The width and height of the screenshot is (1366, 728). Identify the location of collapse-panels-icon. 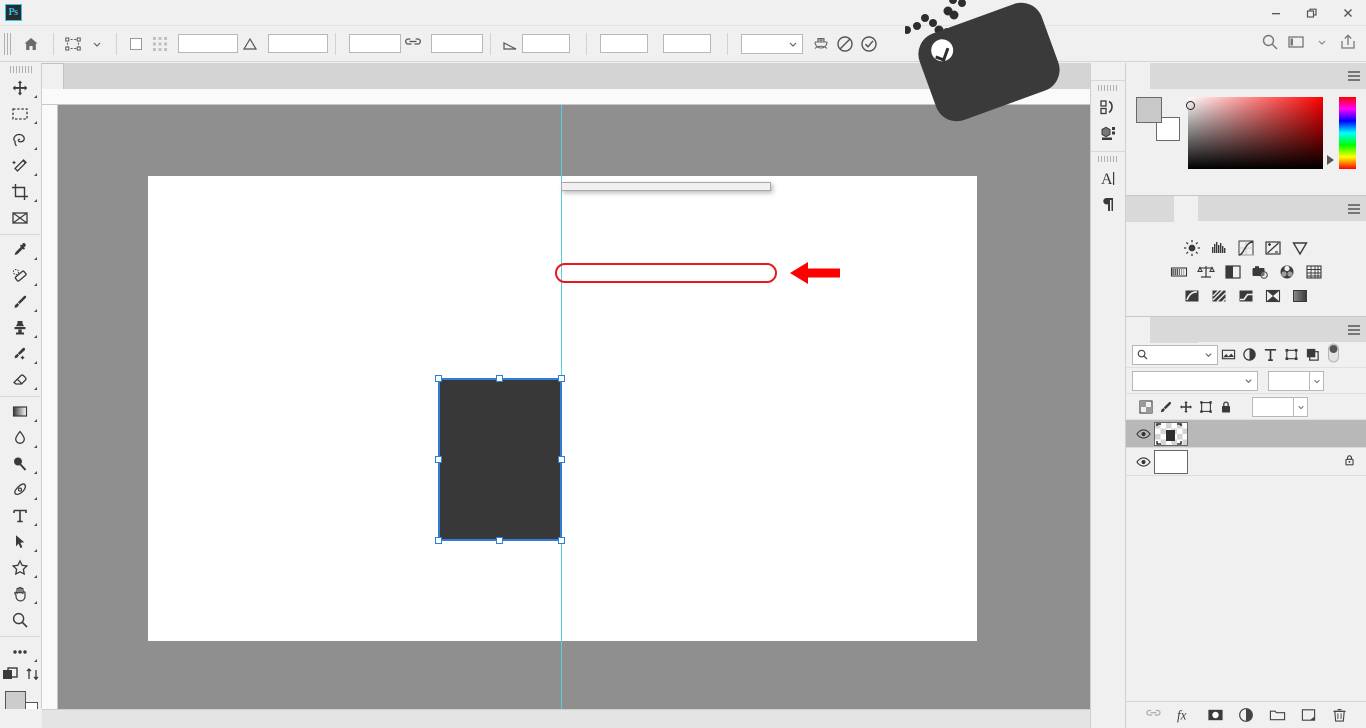
(1108, 71).